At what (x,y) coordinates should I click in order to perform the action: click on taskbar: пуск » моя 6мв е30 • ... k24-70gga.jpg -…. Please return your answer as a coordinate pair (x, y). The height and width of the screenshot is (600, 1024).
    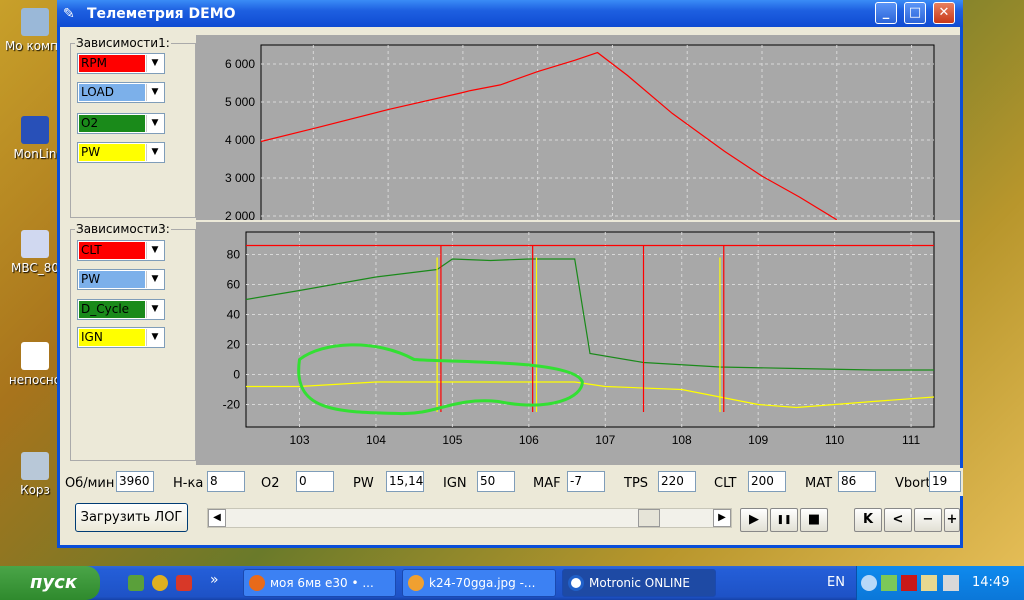
    Looking at the image, I should click on (512, 583).